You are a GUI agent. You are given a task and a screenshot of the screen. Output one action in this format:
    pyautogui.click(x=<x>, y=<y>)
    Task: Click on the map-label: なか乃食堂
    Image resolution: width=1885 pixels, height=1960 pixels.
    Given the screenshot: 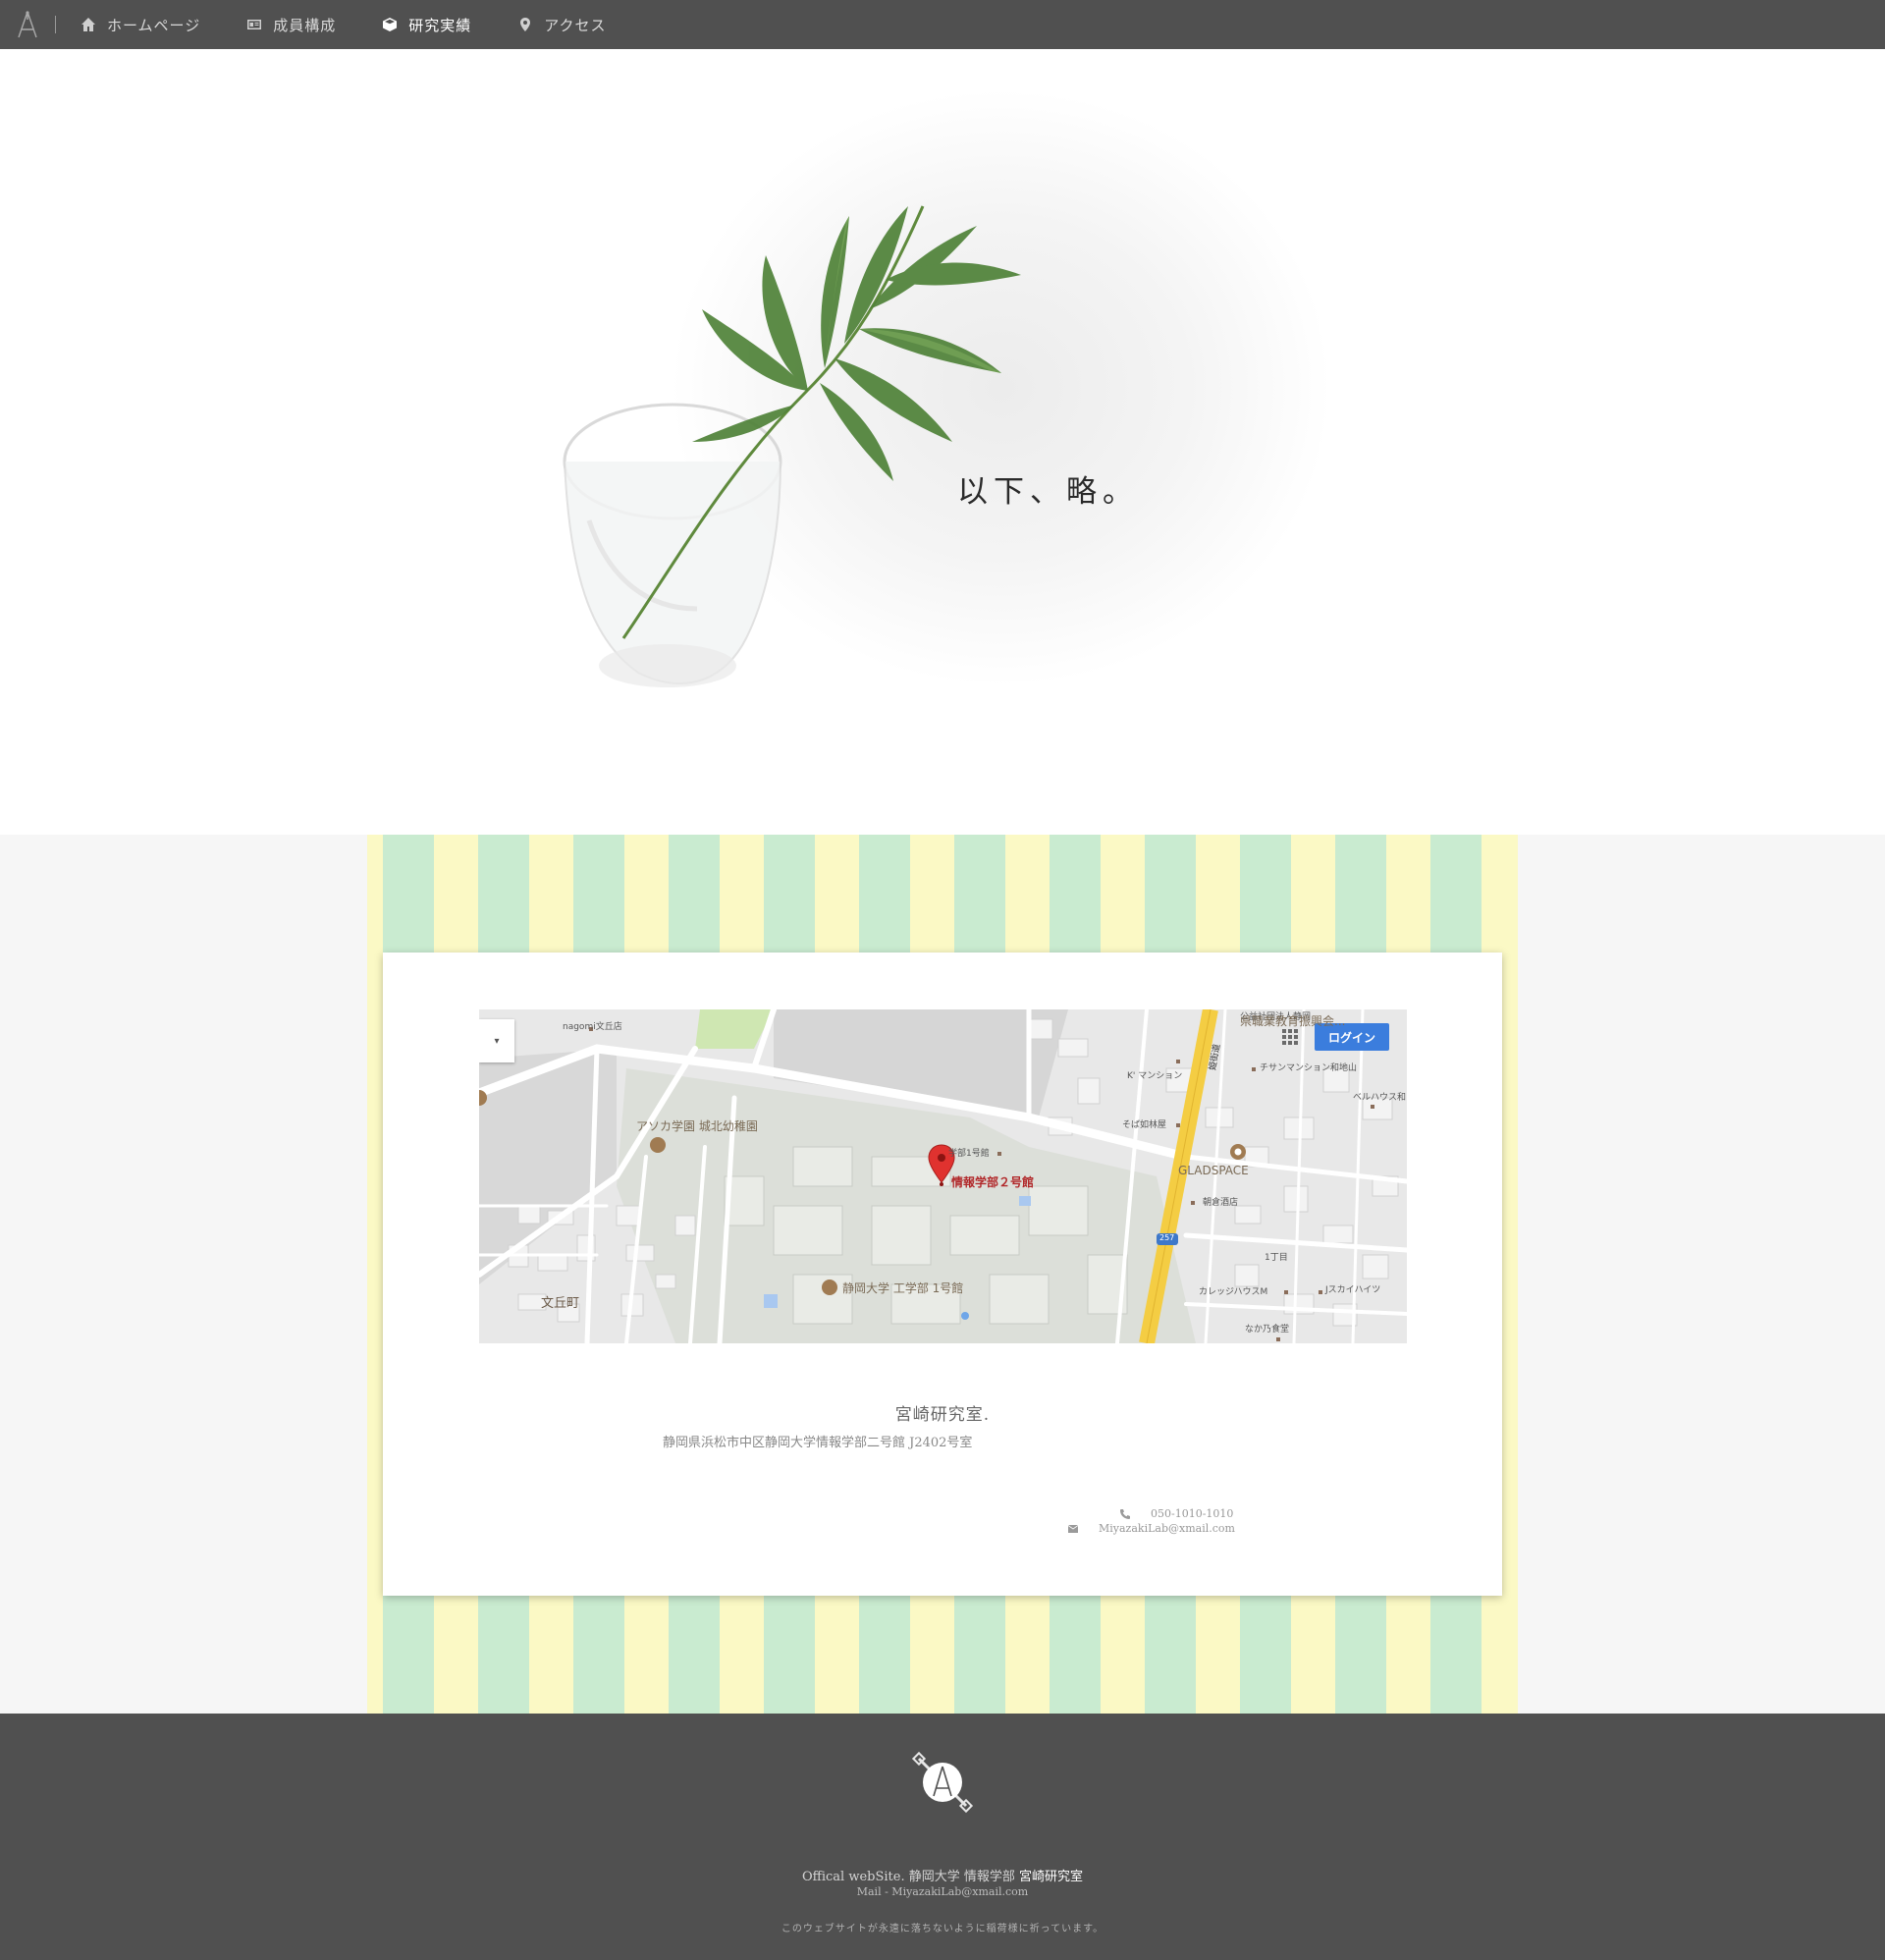 What is the action you would take?
    pyautogui.click(x=1267, y=1329)
    